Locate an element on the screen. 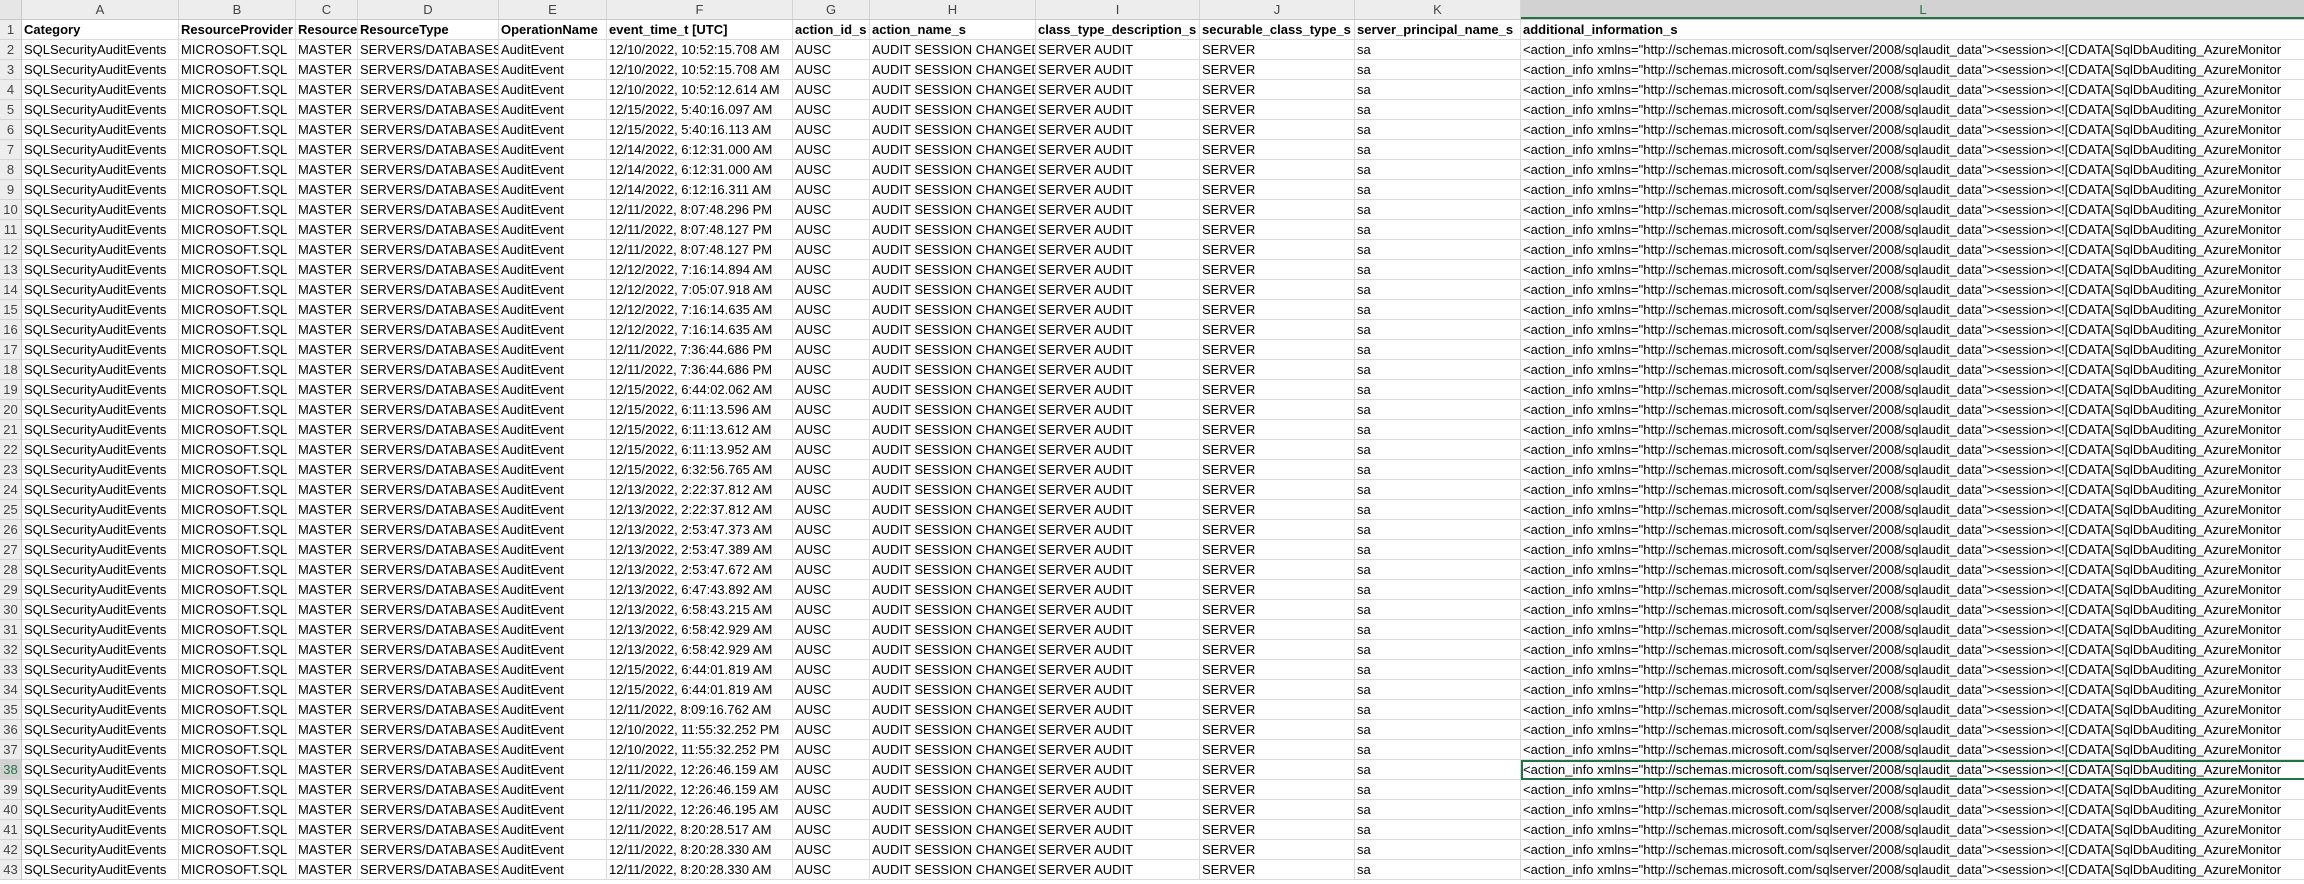 This screenshot has height=884, width=2304. cell-e15: AuditEvent is located at coordinates (553, 310).